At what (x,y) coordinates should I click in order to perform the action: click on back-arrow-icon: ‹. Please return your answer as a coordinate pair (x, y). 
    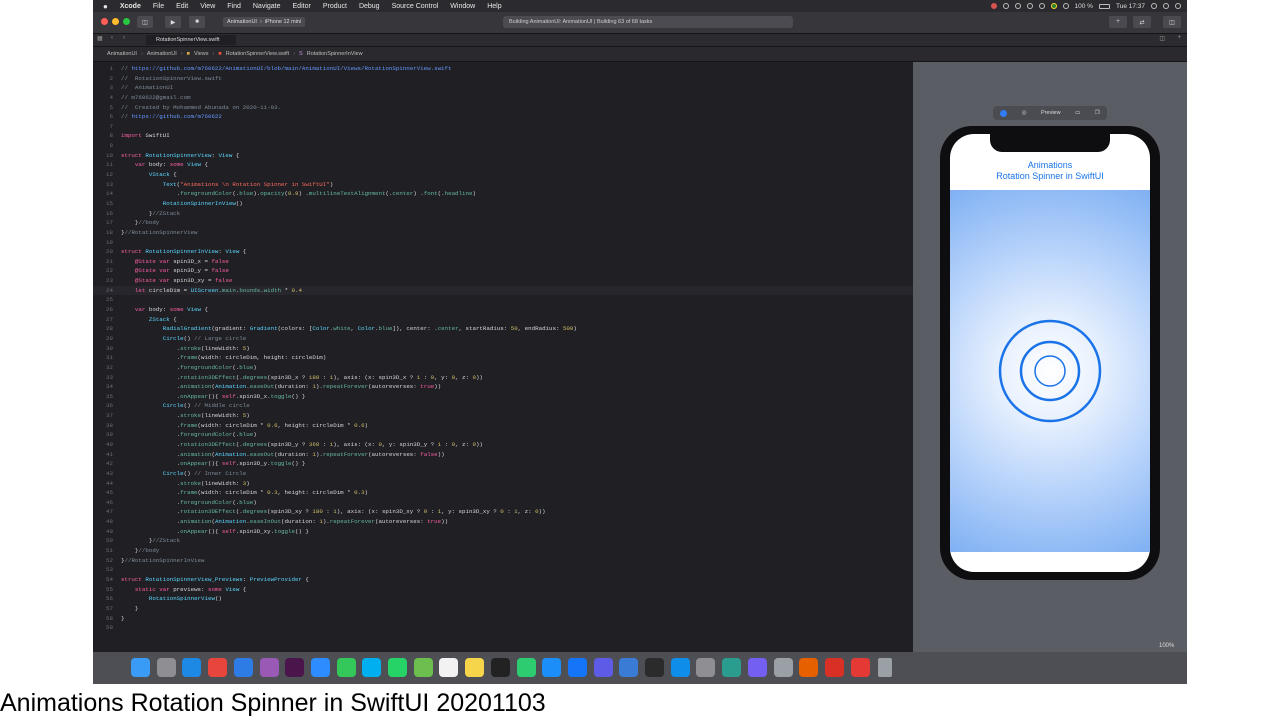
    Looking at the image, I should click on (112, 38).